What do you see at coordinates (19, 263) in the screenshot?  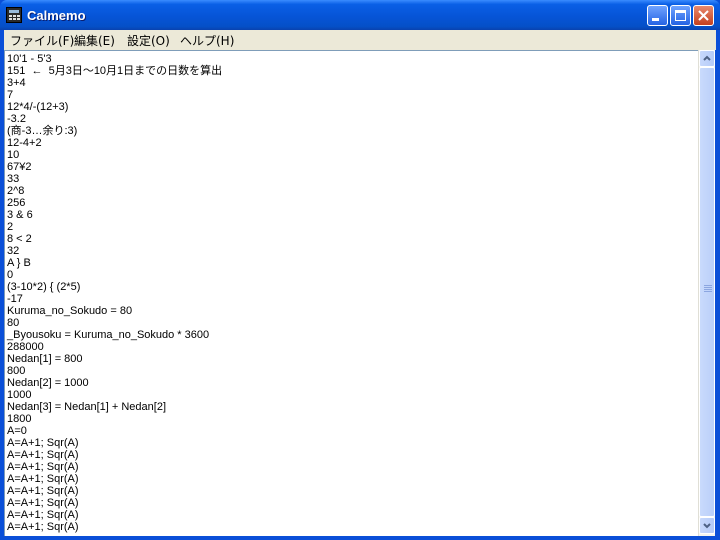 I see `editor-line: A } B` at bounding box center [19, 263].